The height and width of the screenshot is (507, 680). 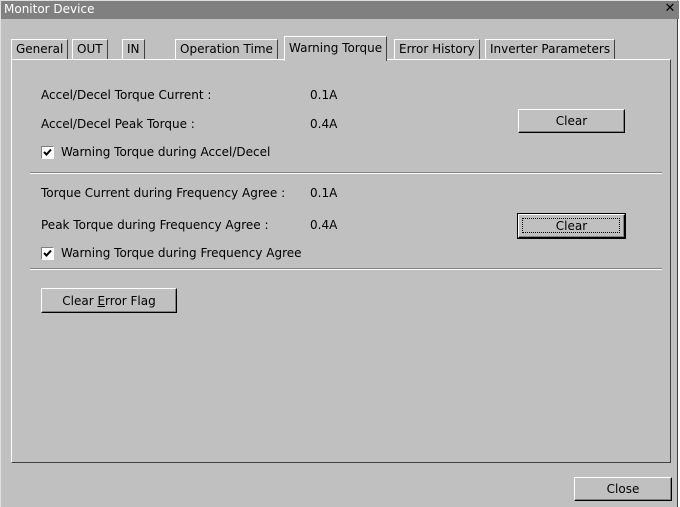 What do you see at coordinates (670, 9) in the screenshot?
I see `close-icon: ✕` at bounding box center [670, 9].